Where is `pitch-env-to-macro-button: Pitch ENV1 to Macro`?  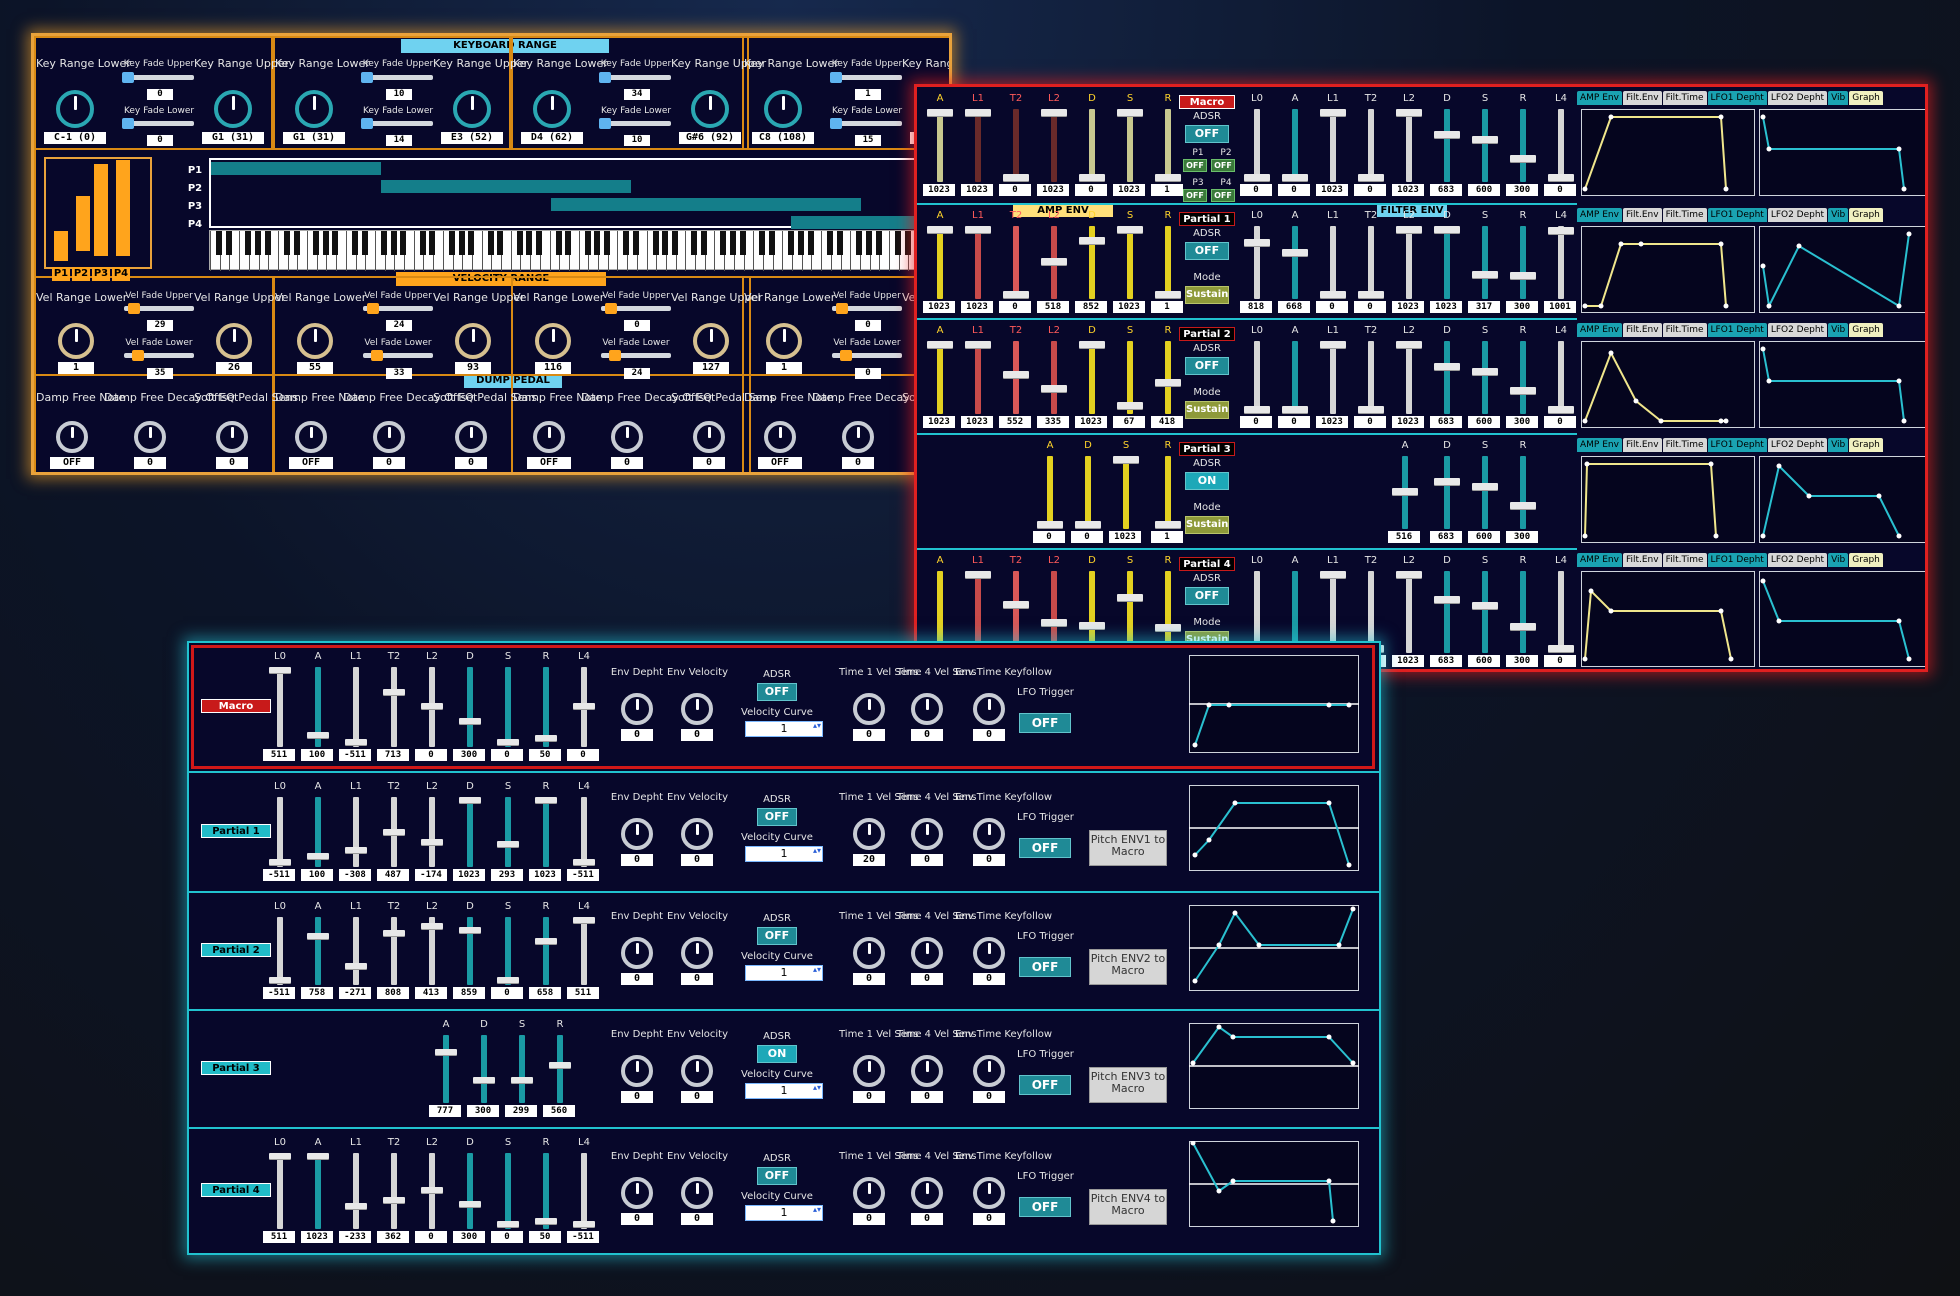 pitch-env-to-macro-button: Pitch ENV1 to Macro is located at coordinates (1128, 848).